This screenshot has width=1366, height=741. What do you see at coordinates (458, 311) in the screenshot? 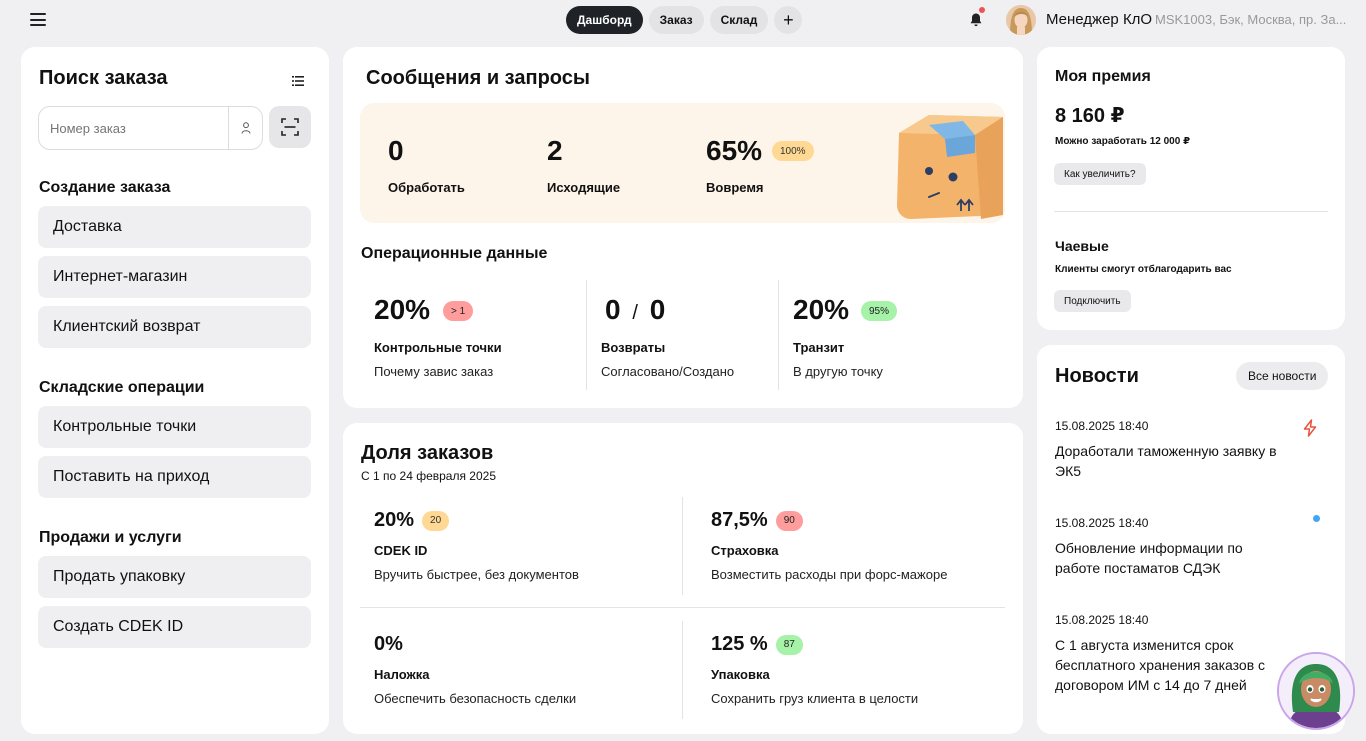
I see `checkpoints-badge: > 1` at bounding box center [458, 311].